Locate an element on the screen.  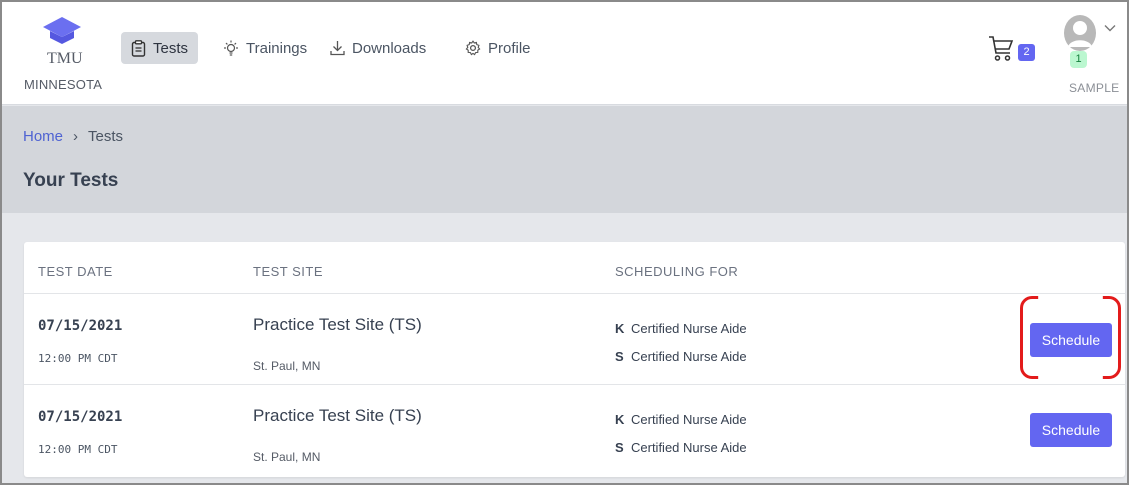
avatar-icon is located at coordinates (1080, 33).